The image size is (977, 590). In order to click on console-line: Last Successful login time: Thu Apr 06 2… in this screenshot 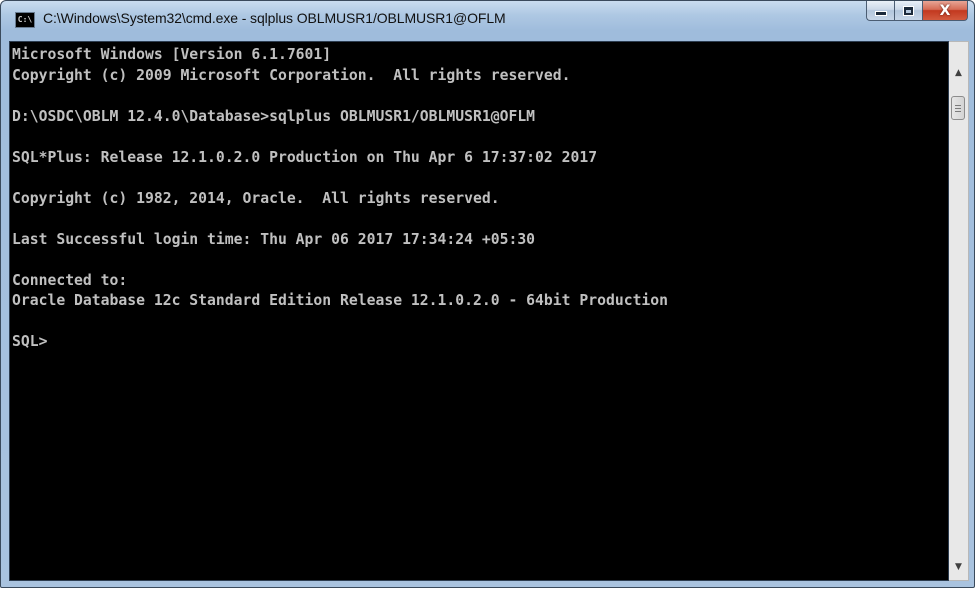, I will do `click(274, 238)`.